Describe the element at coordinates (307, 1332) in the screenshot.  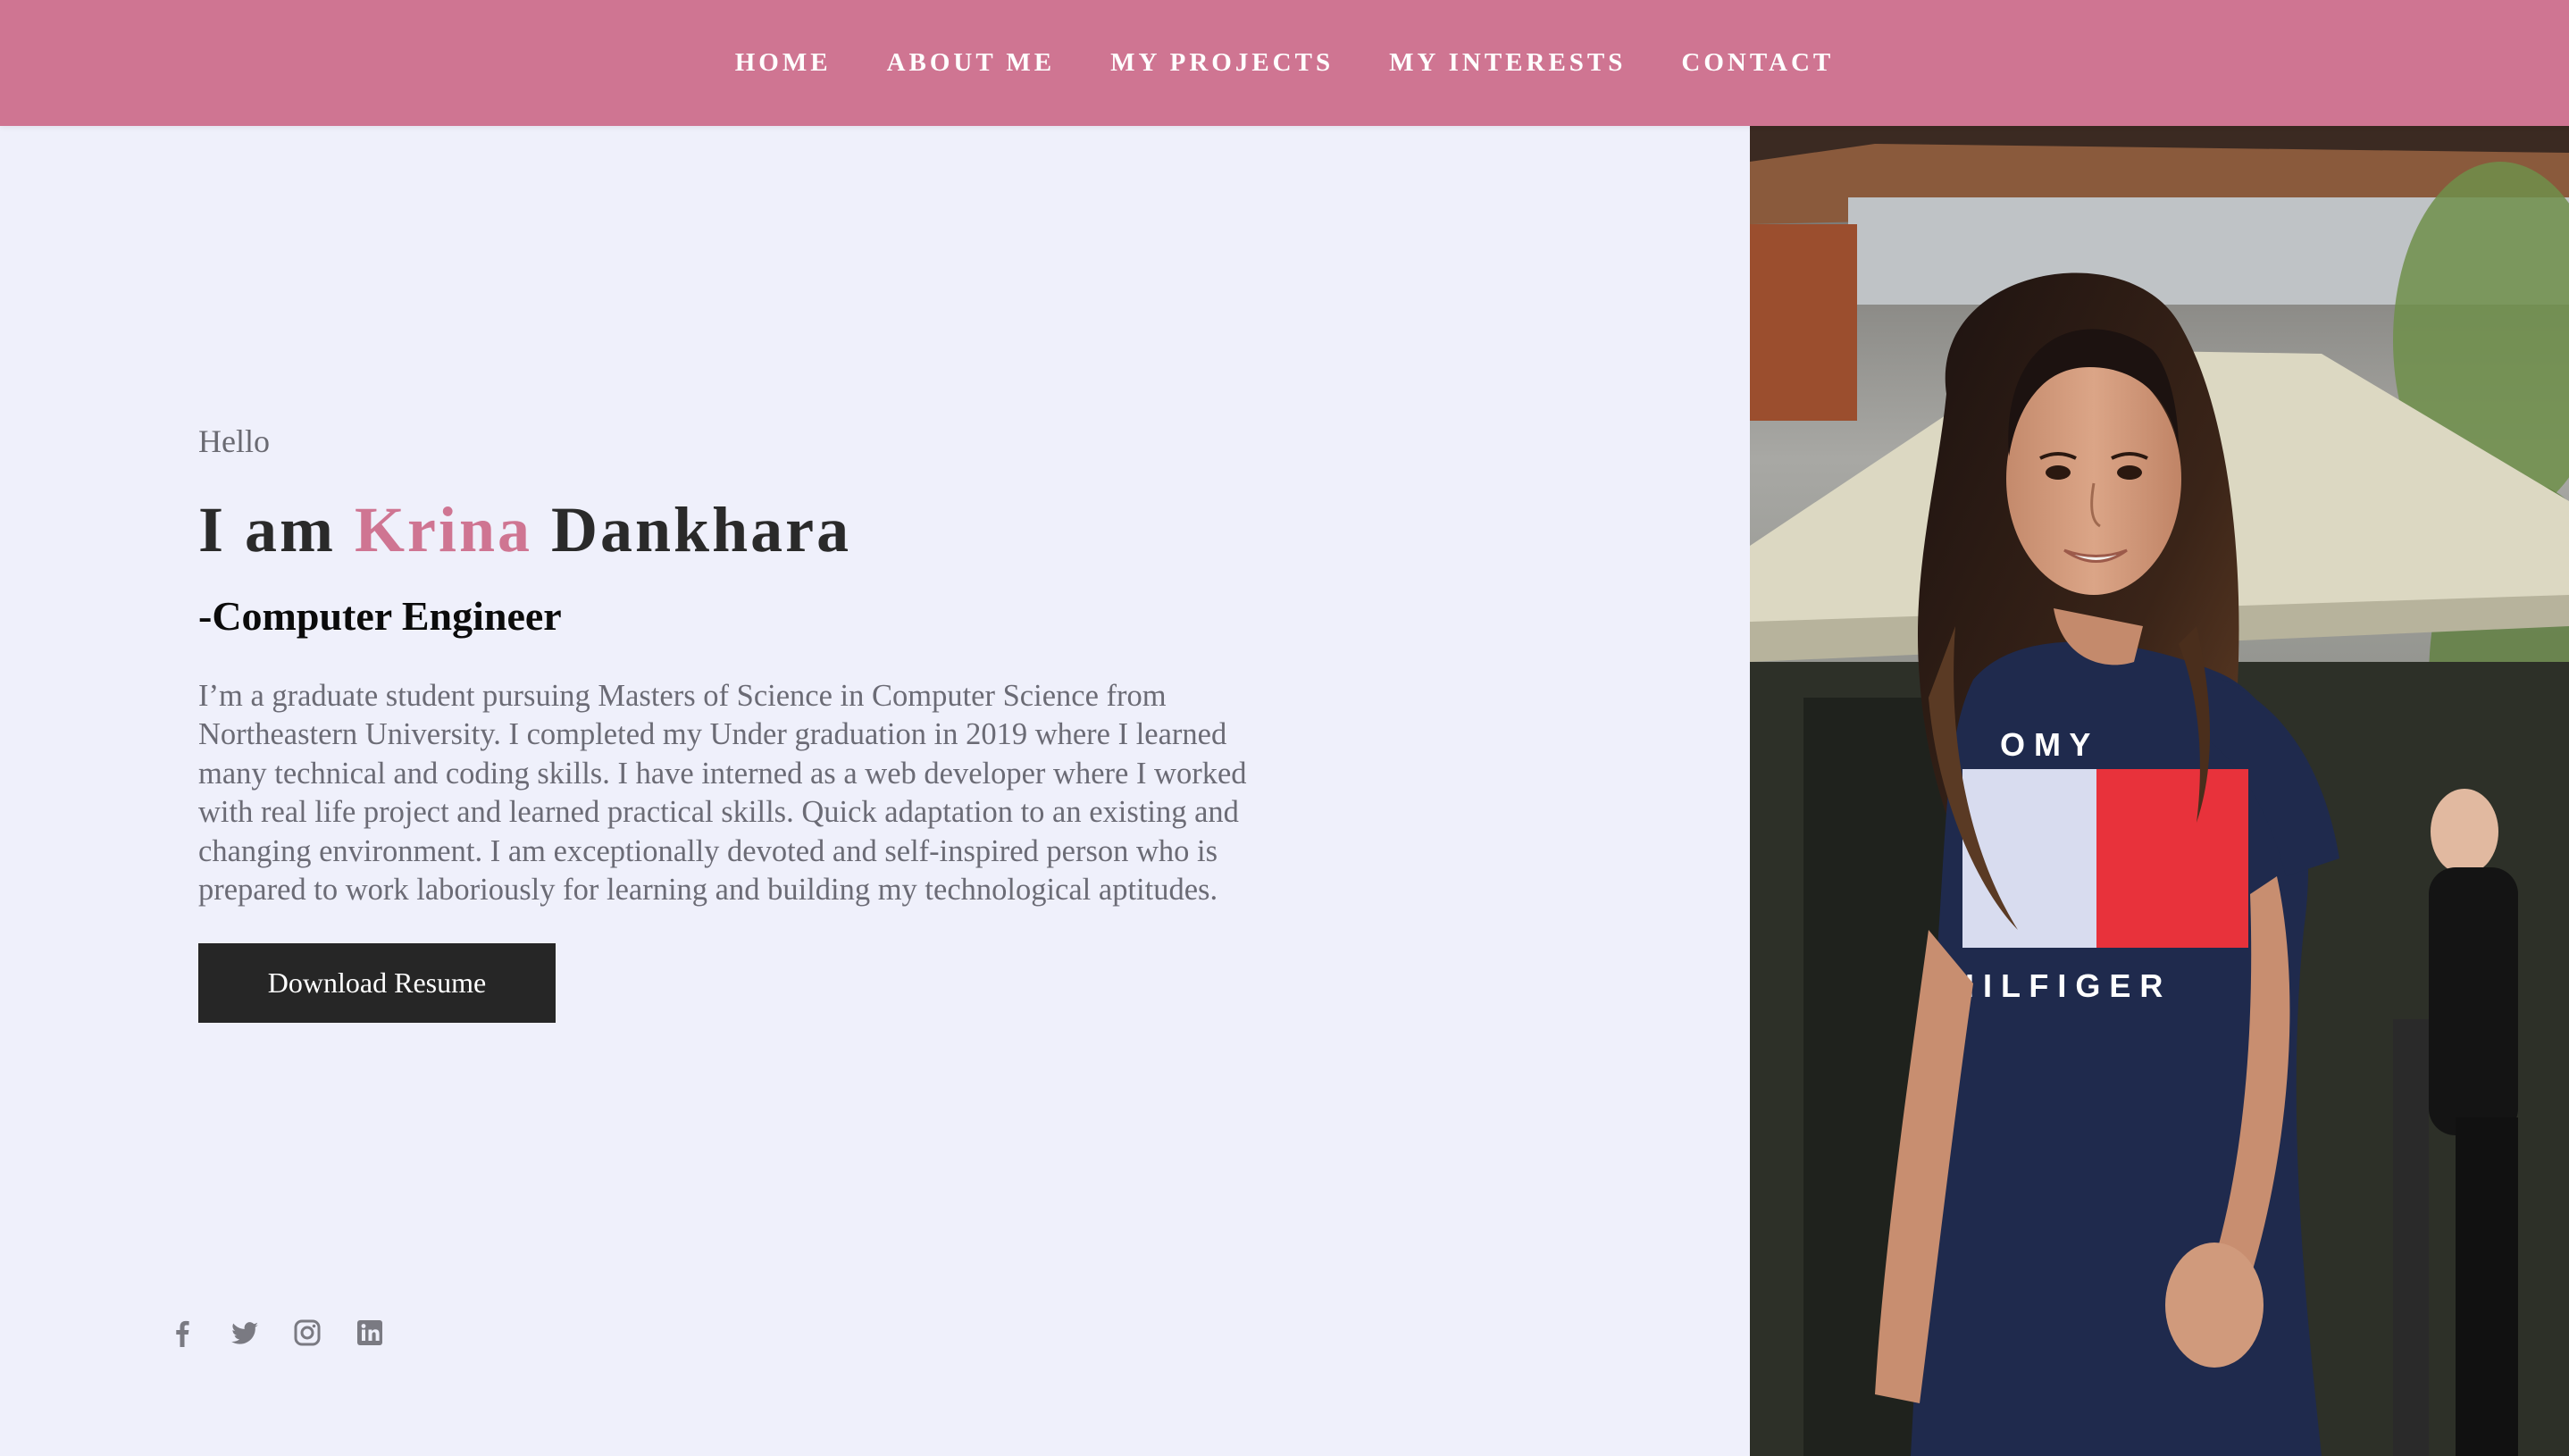
I see `instagram-icon` at that location.